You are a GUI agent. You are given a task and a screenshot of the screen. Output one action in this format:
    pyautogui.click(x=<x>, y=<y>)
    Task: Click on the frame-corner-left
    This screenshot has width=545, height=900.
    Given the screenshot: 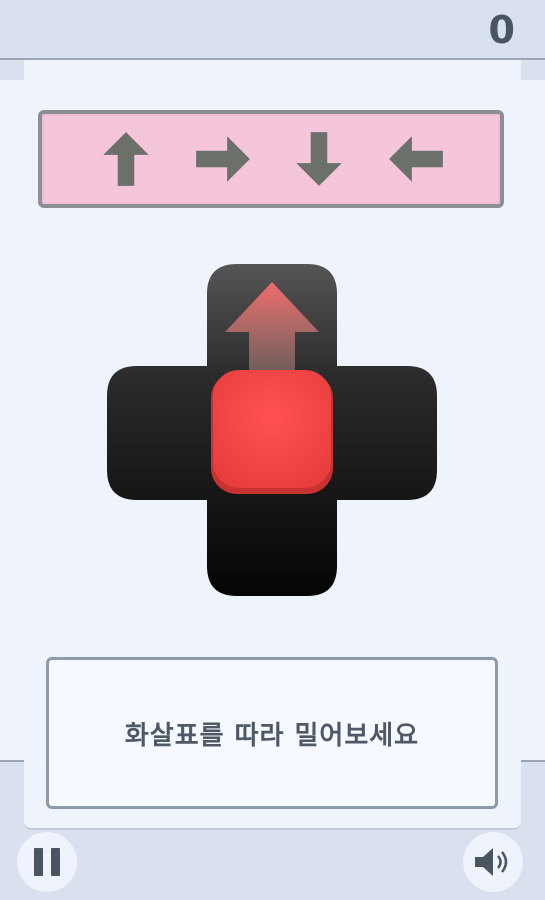 What is the action you would take?
    pyautogui.click(x=13, y=69)
    